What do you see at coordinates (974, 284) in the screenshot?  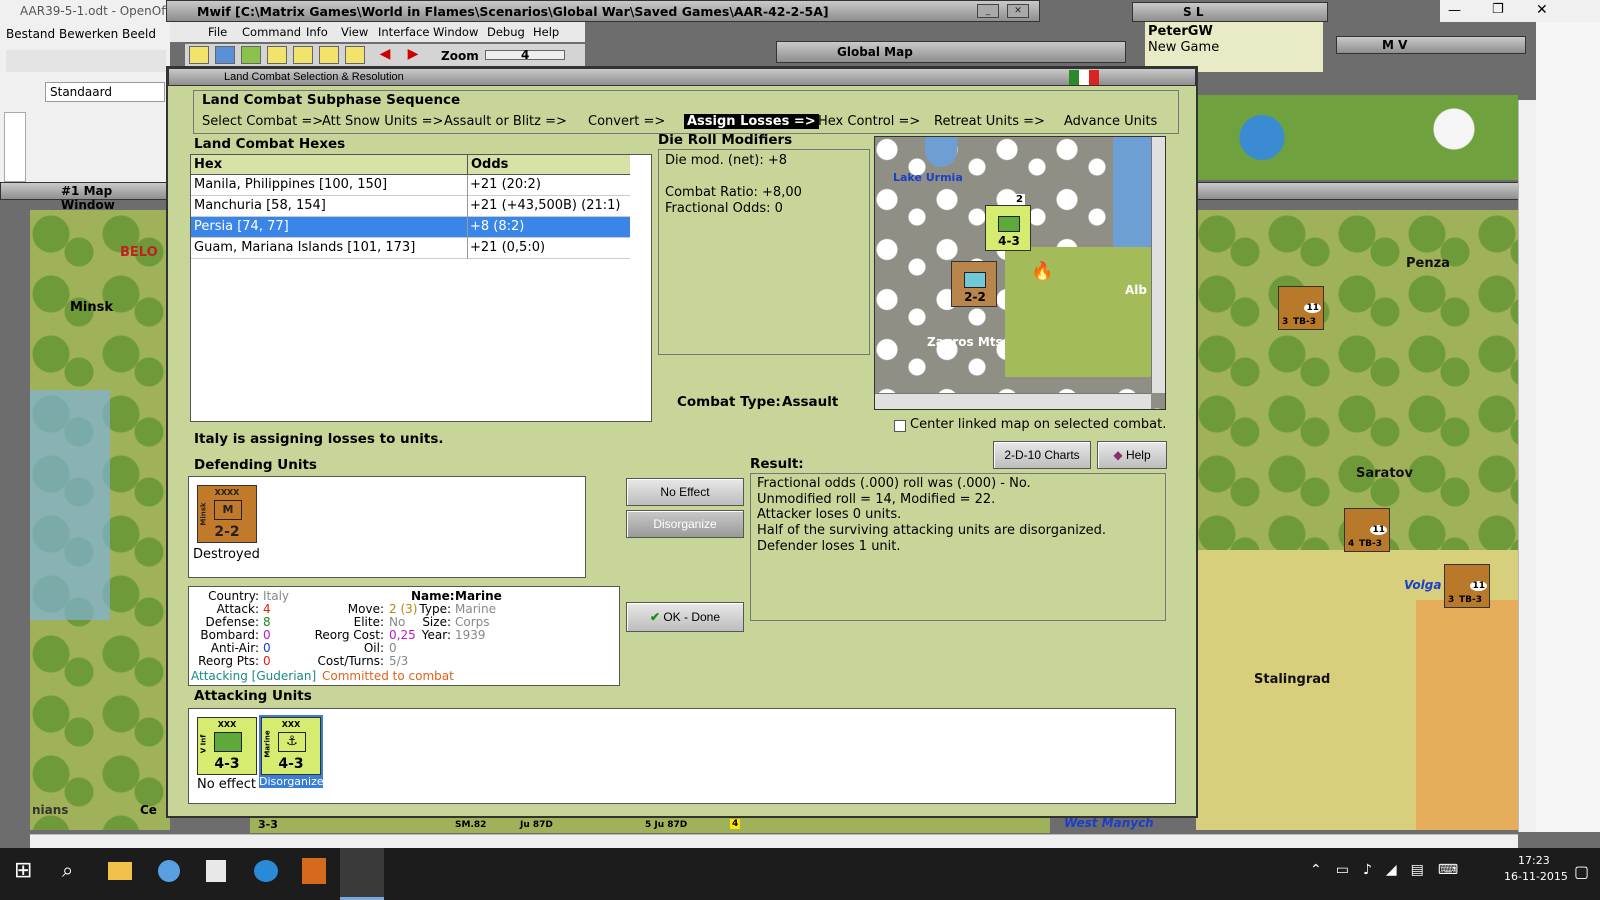 I see `mini-defender-counter: 2-2` at bounding box center [974, 284].